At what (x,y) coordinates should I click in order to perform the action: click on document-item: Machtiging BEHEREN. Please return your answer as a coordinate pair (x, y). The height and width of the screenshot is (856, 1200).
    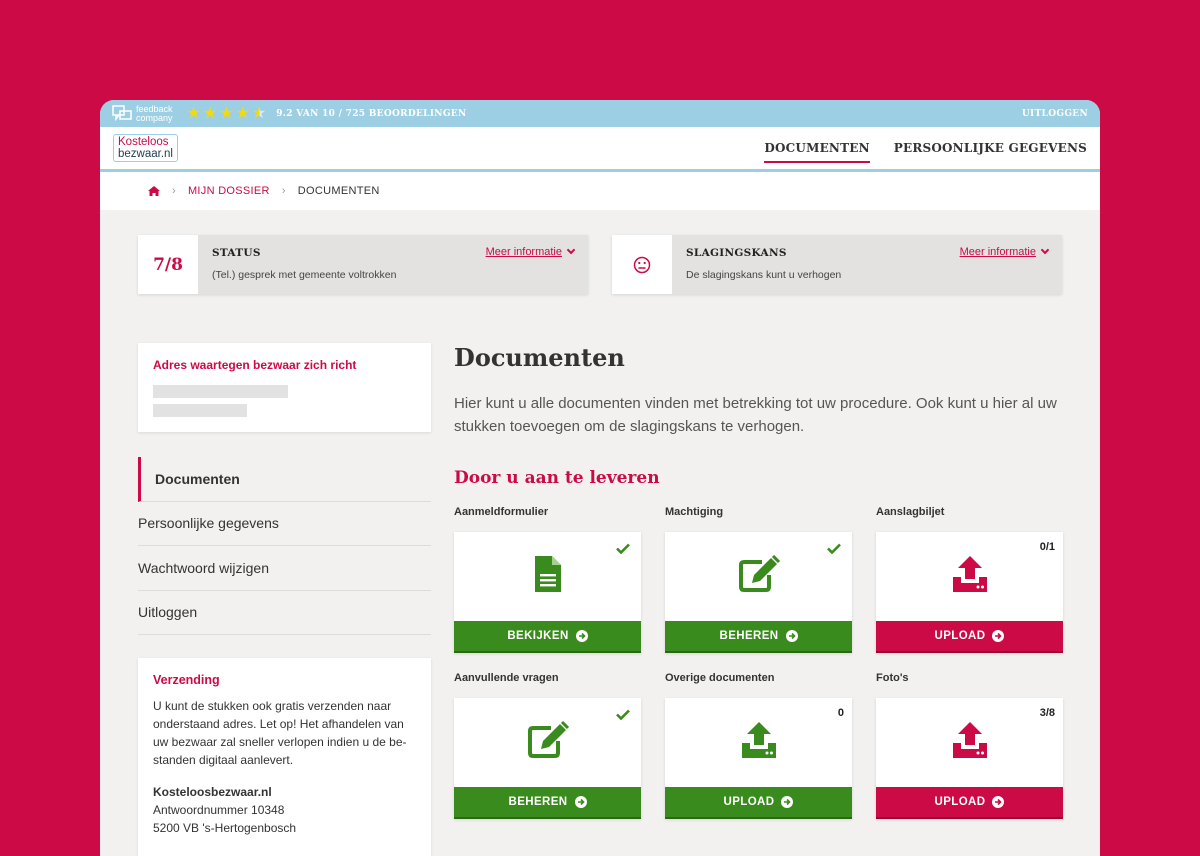
    Looking at the image, I should click on (758, 579).